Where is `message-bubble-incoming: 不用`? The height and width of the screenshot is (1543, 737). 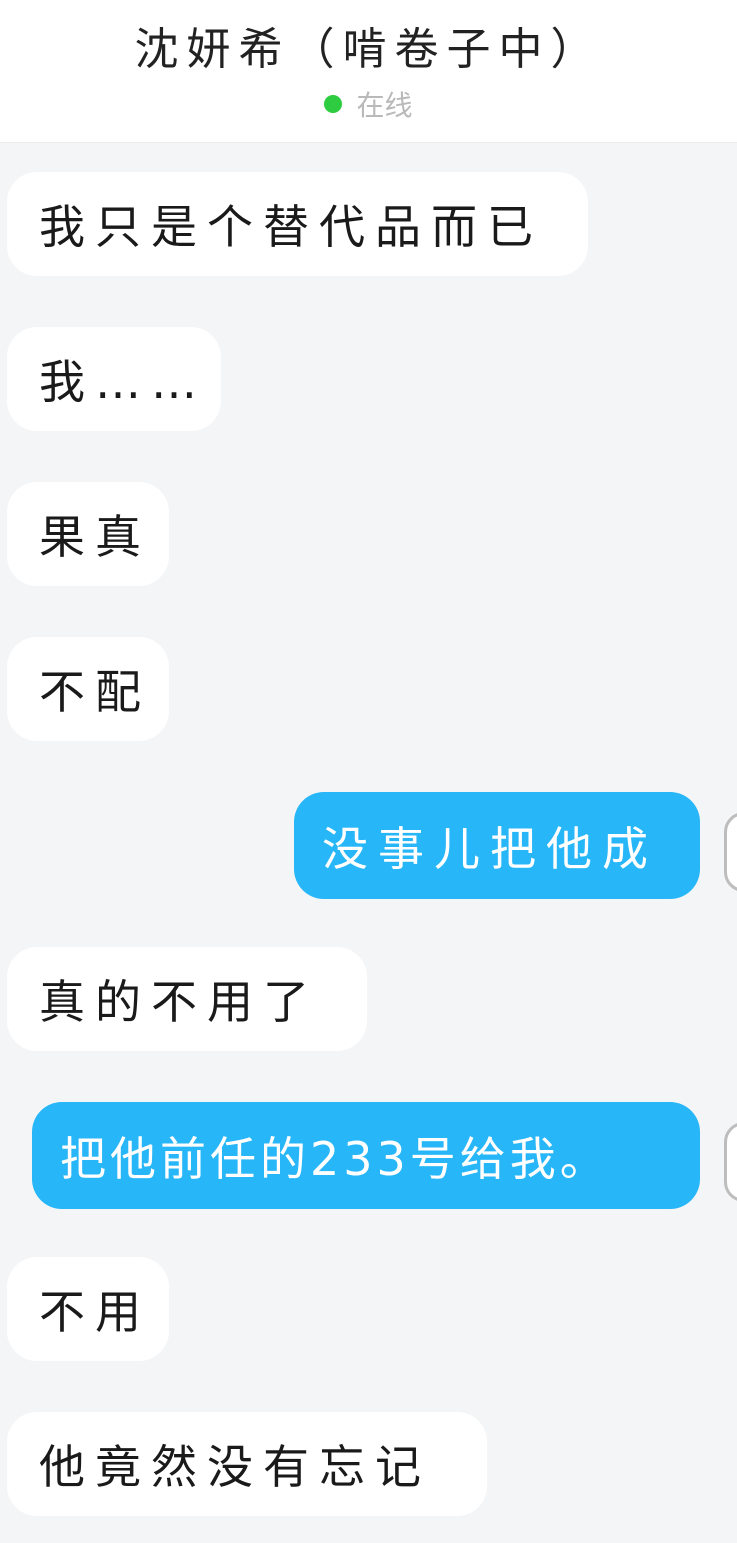 message-bubble-incoming: 不用 is located at coordinates (88, 1309).